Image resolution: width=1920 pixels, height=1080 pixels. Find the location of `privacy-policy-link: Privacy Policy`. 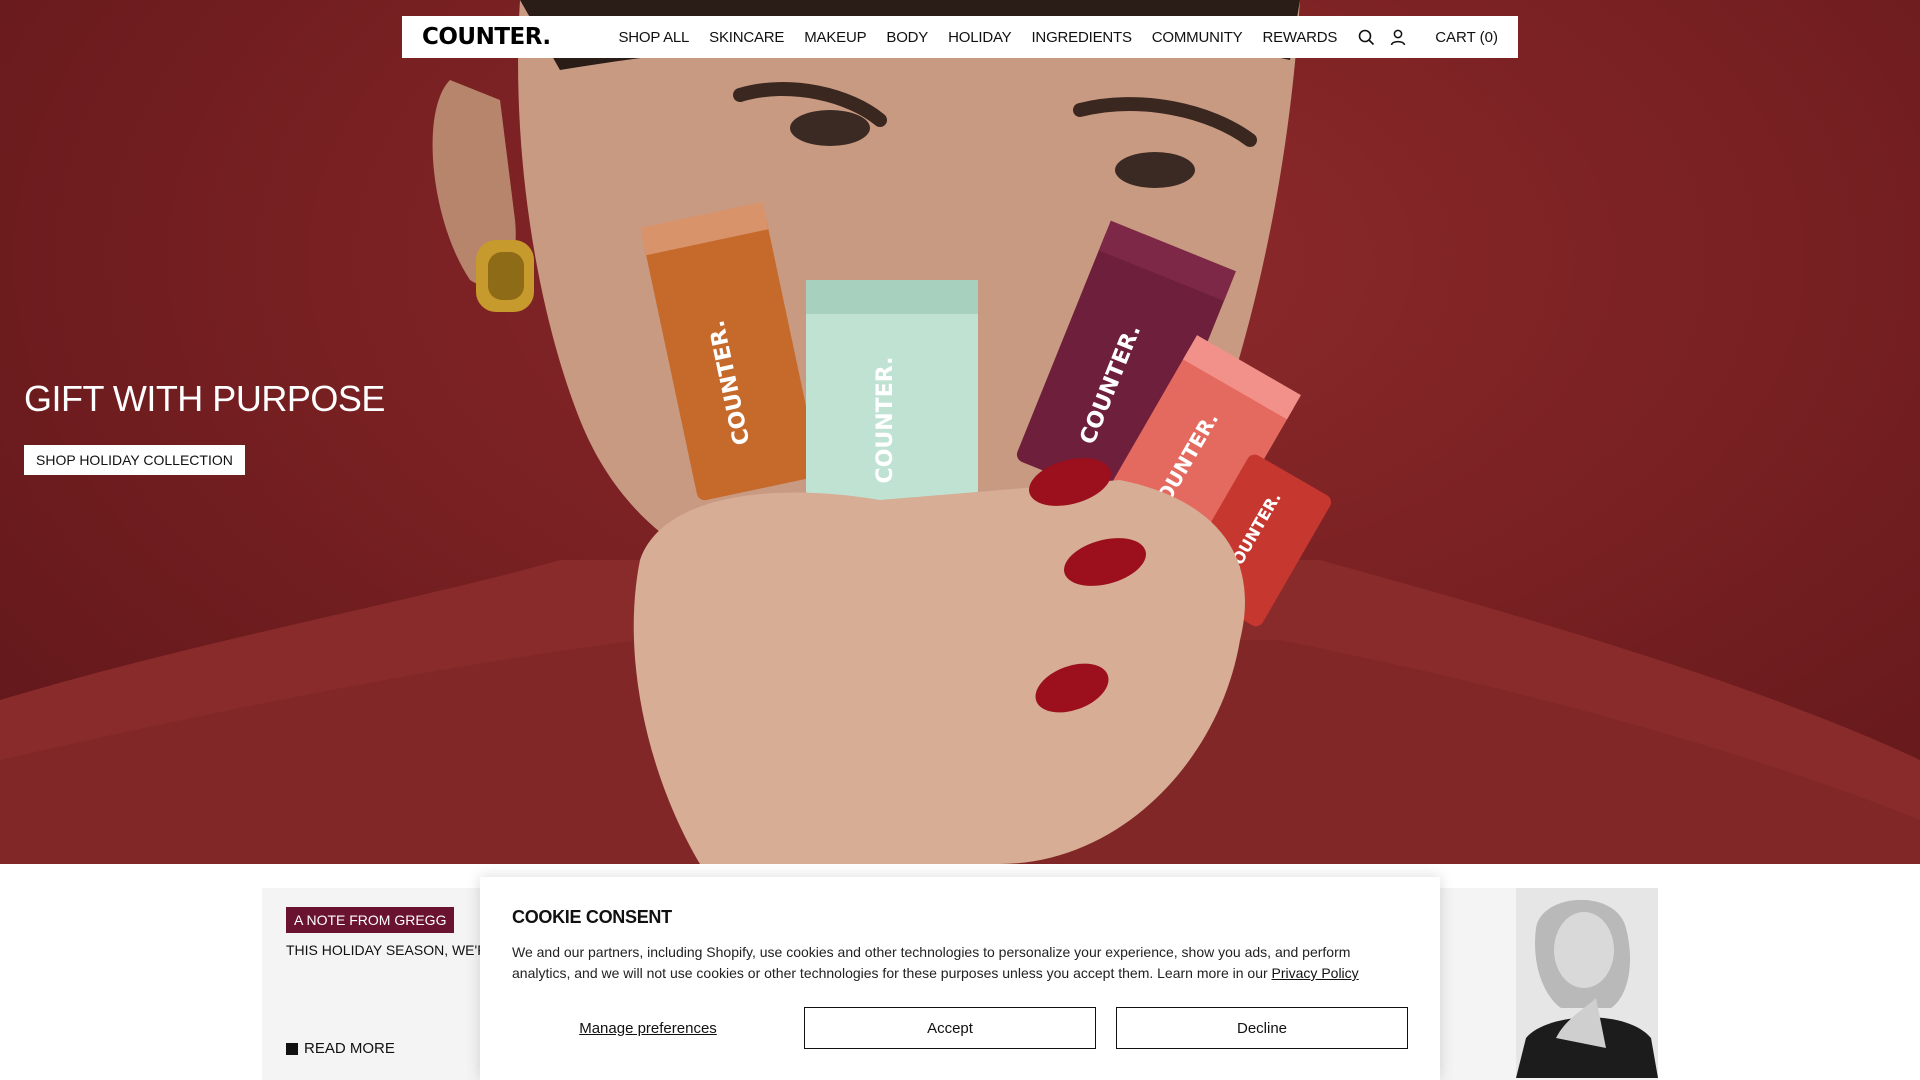

privacy-policy-link: Privacy Policy is located at coordinates (1315, 973).